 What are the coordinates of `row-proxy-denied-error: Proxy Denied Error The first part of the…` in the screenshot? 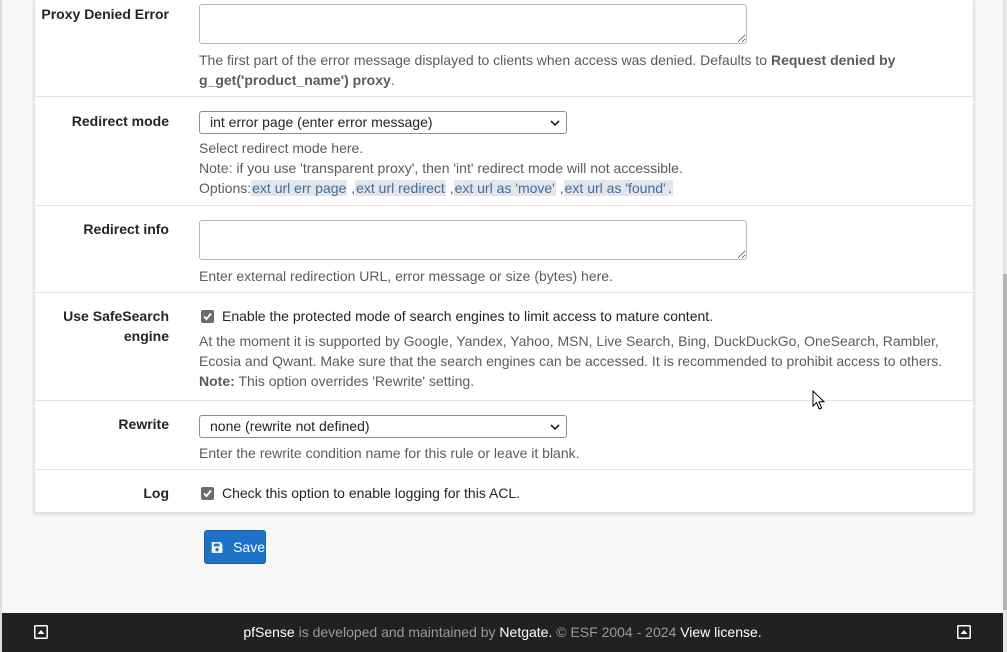 It's located at (504, 48).